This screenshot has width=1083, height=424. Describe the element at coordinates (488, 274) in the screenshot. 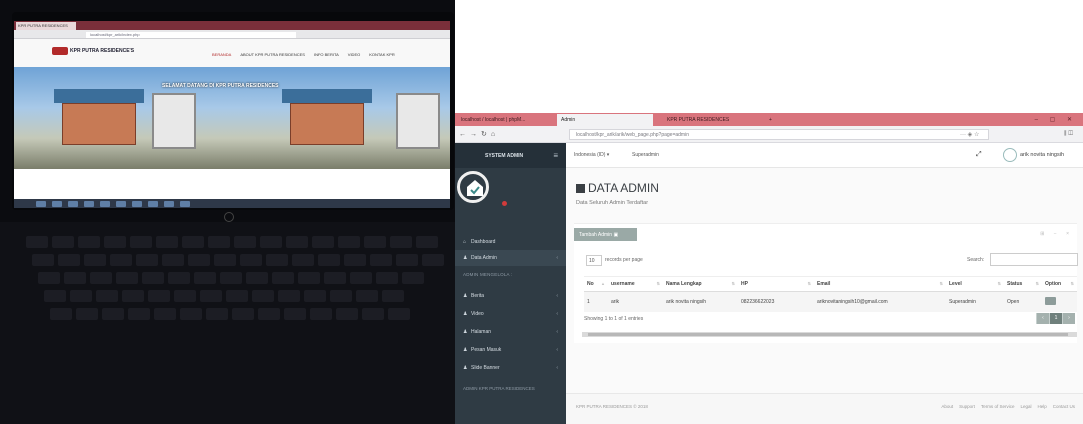

I see `sidebar-section-label: ADMIN MENGELOLA :` at that location.